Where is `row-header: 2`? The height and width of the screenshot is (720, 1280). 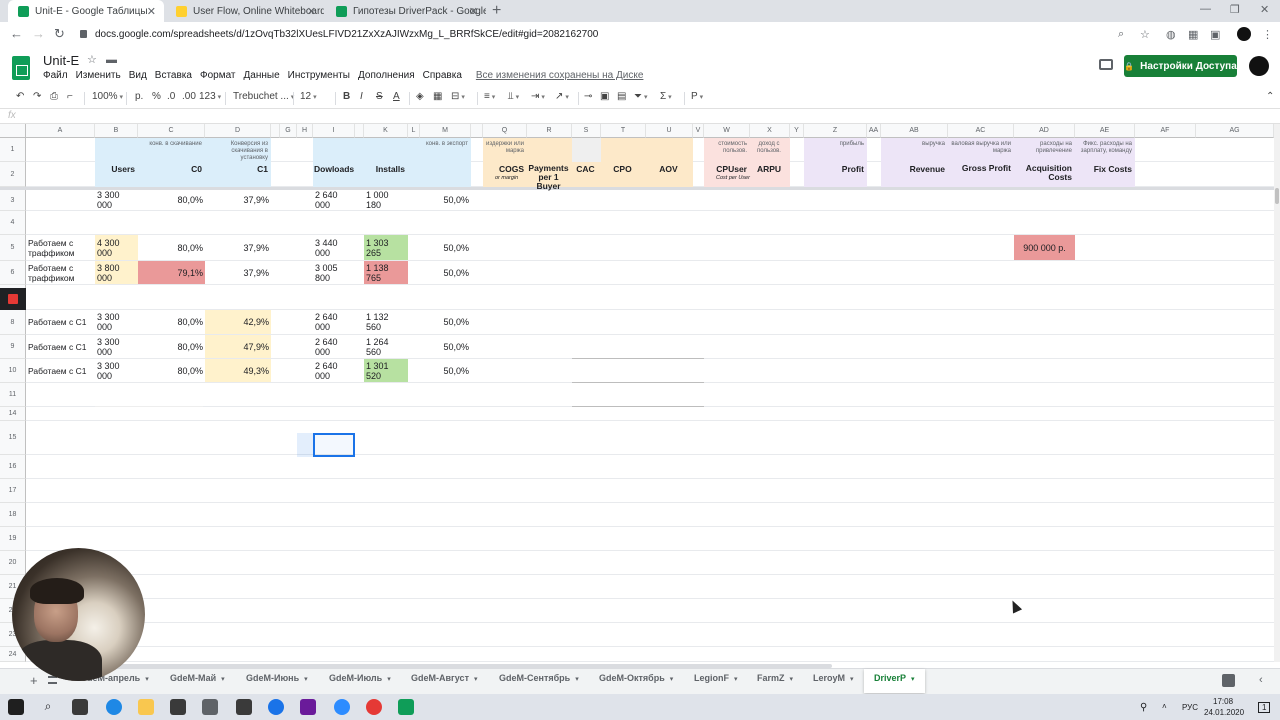 row-header: 2 is located at coordinates (13, 174).